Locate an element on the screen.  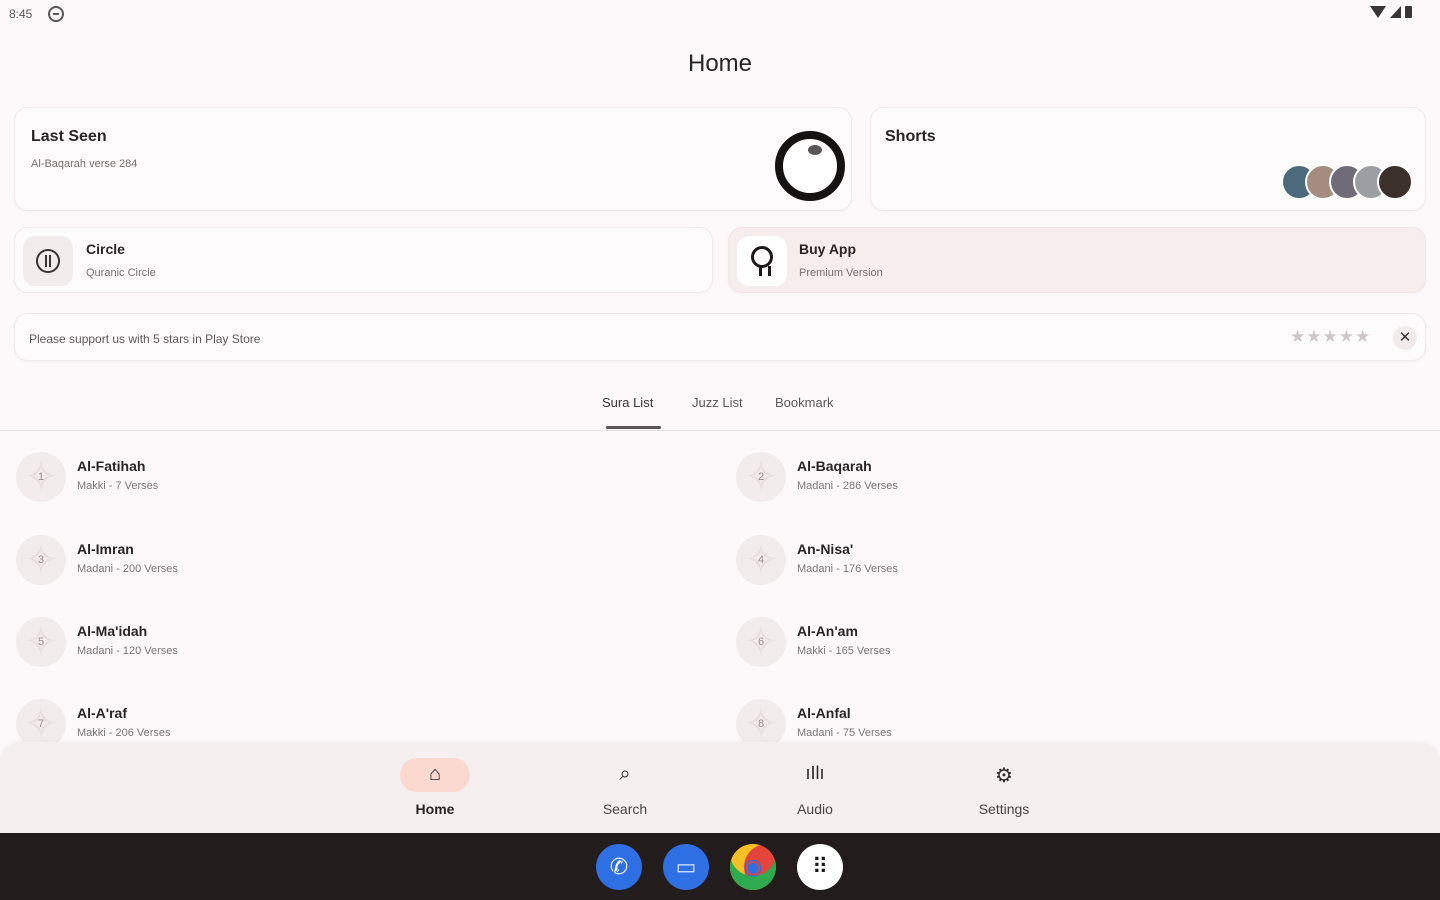
close-button: ✕ is located at coordinates (1405, 338).